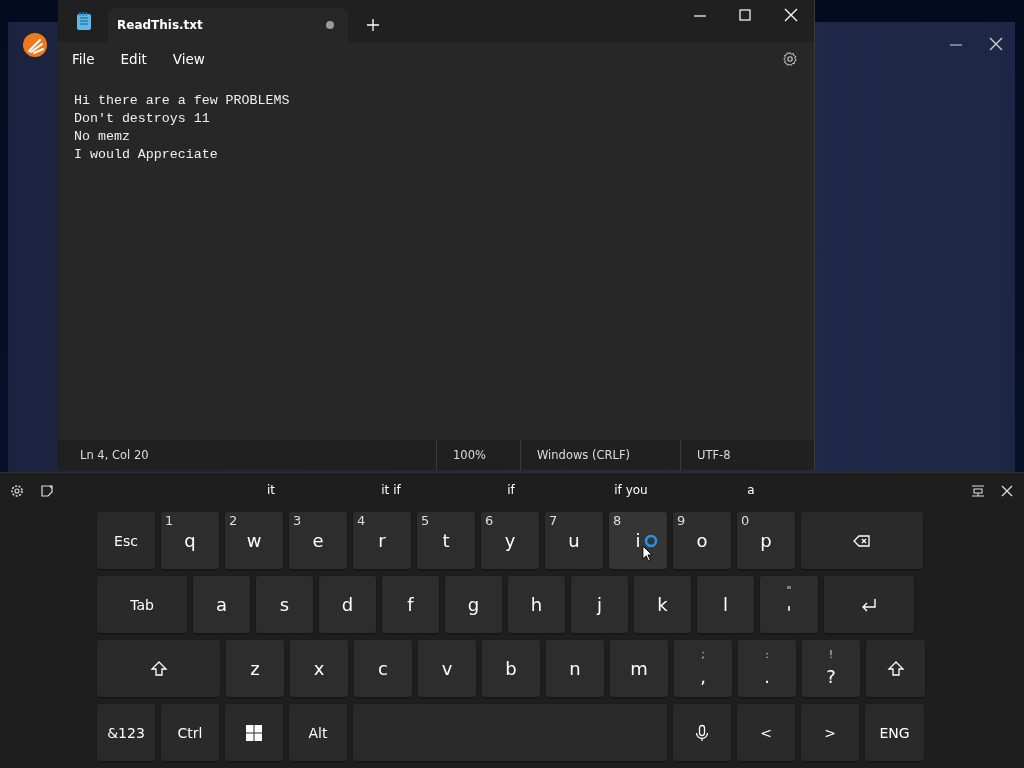  Describe the element at coordinates (182, 101) in the screenshot. I see `text-line: Hi there are a few PROBLEMS` at that location.